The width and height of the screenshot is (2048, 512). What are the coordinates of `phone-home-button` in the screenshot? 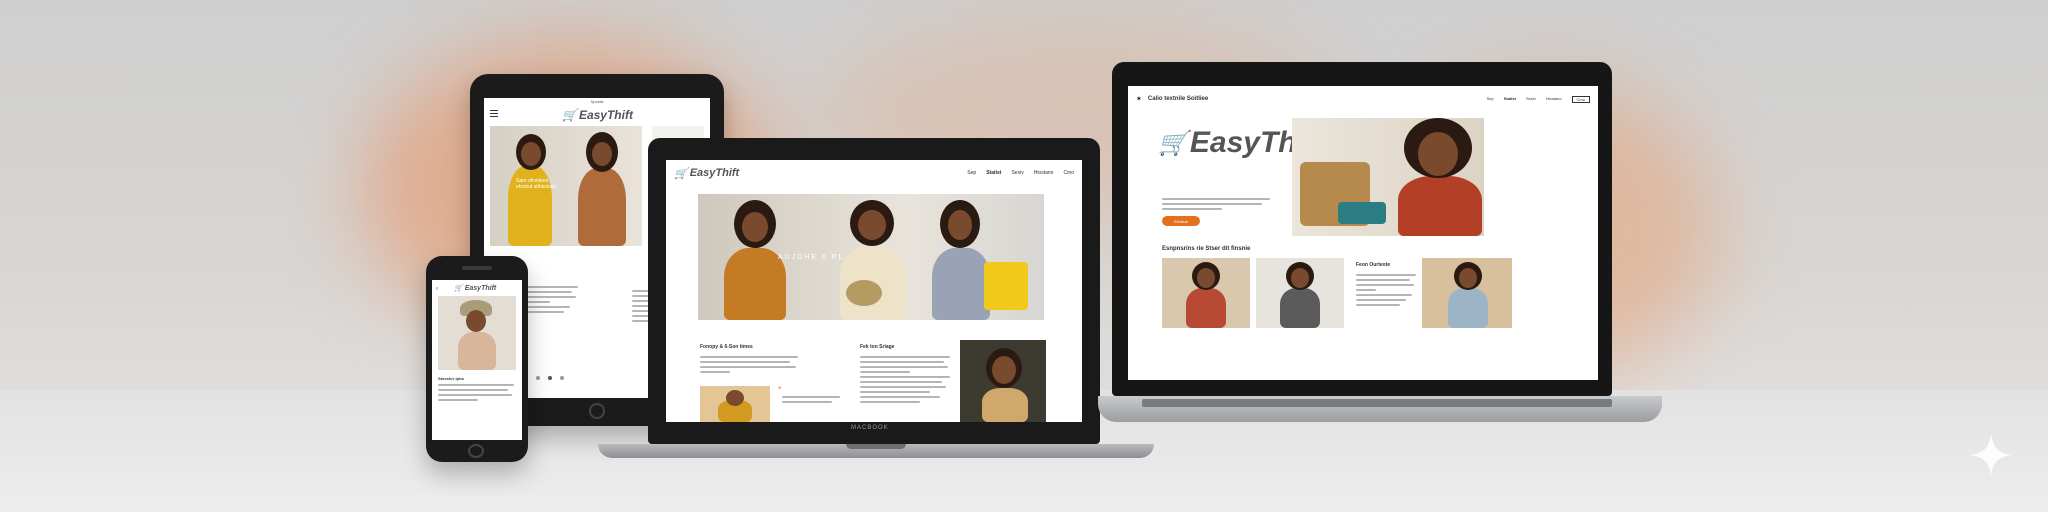 It's located at (476, 451).